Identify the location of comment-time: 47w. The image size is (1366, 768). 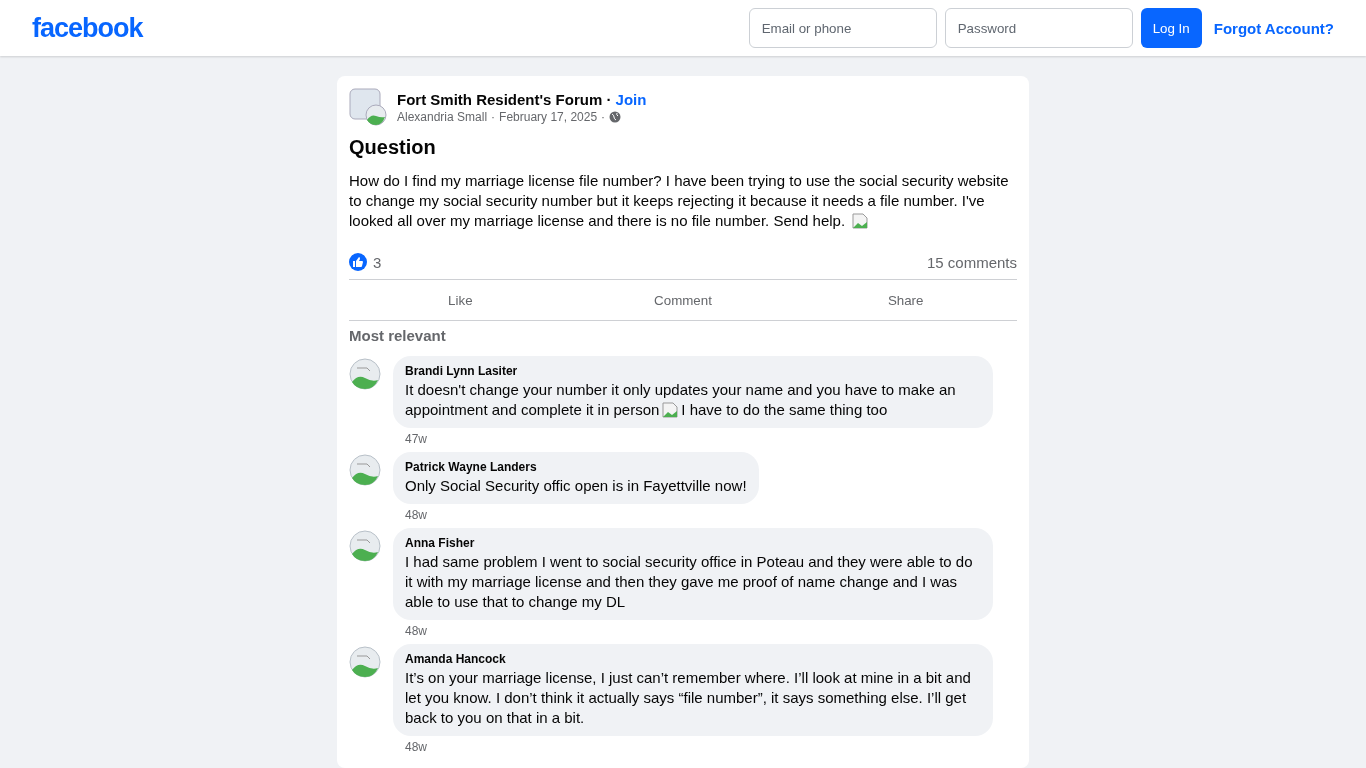
(699, 439).